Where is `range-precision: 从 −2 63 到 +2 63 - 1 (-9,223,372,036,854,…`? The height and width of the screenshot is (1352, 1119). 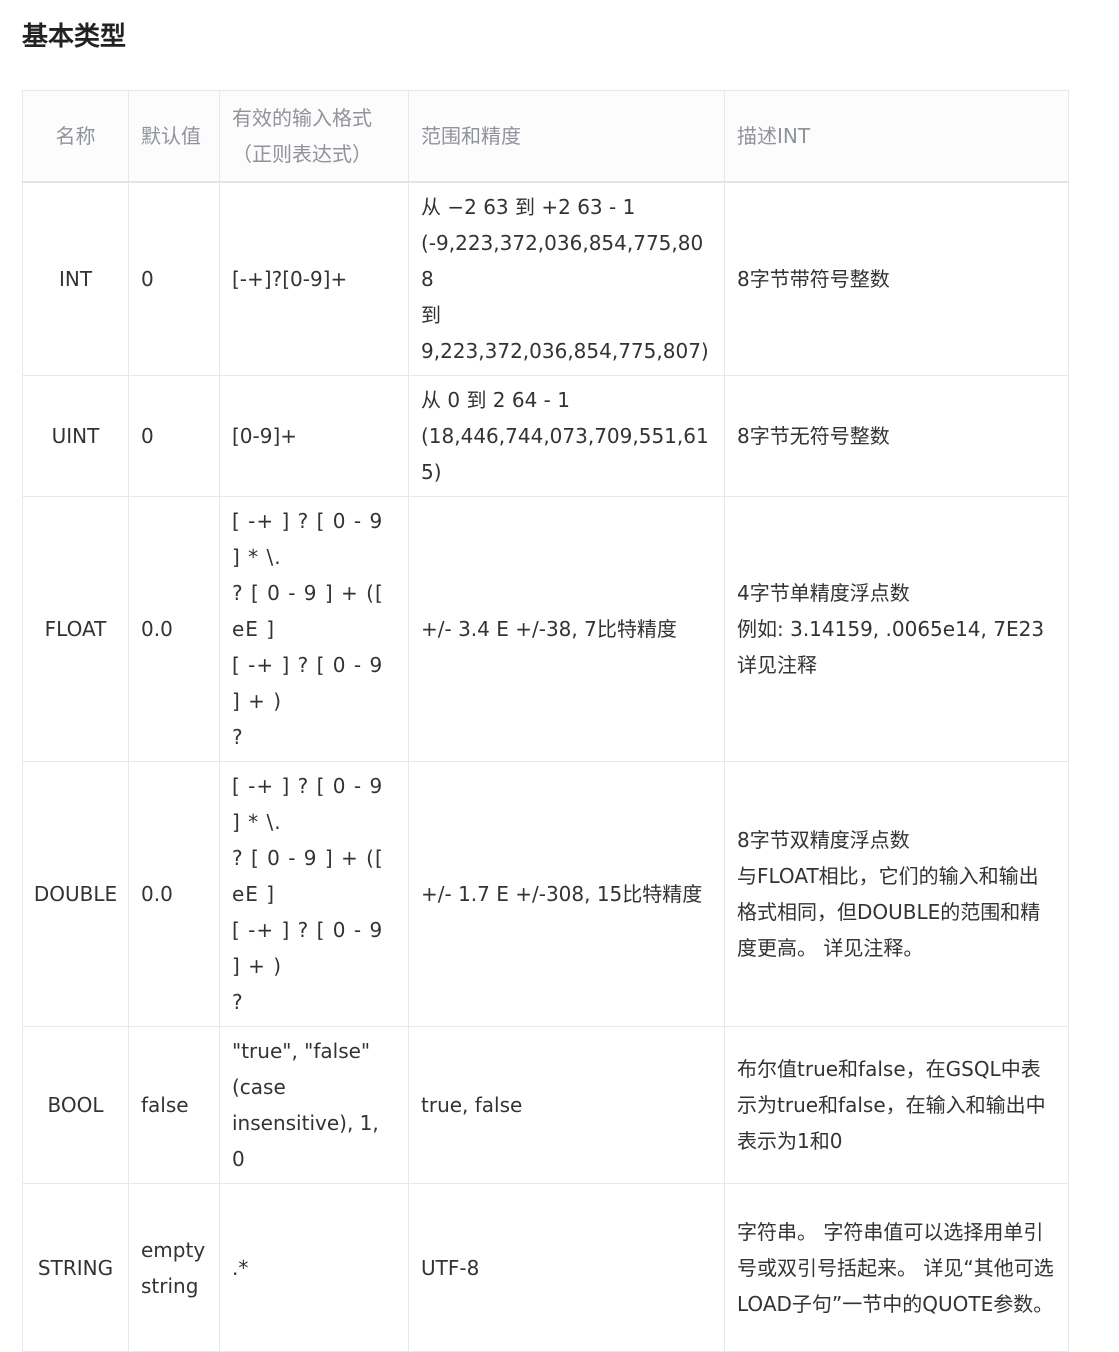 range-precision: 从 −2 63 到 +2 63 - 1 (-9,223,372,036,854,… is located at coordinates (566, 278).